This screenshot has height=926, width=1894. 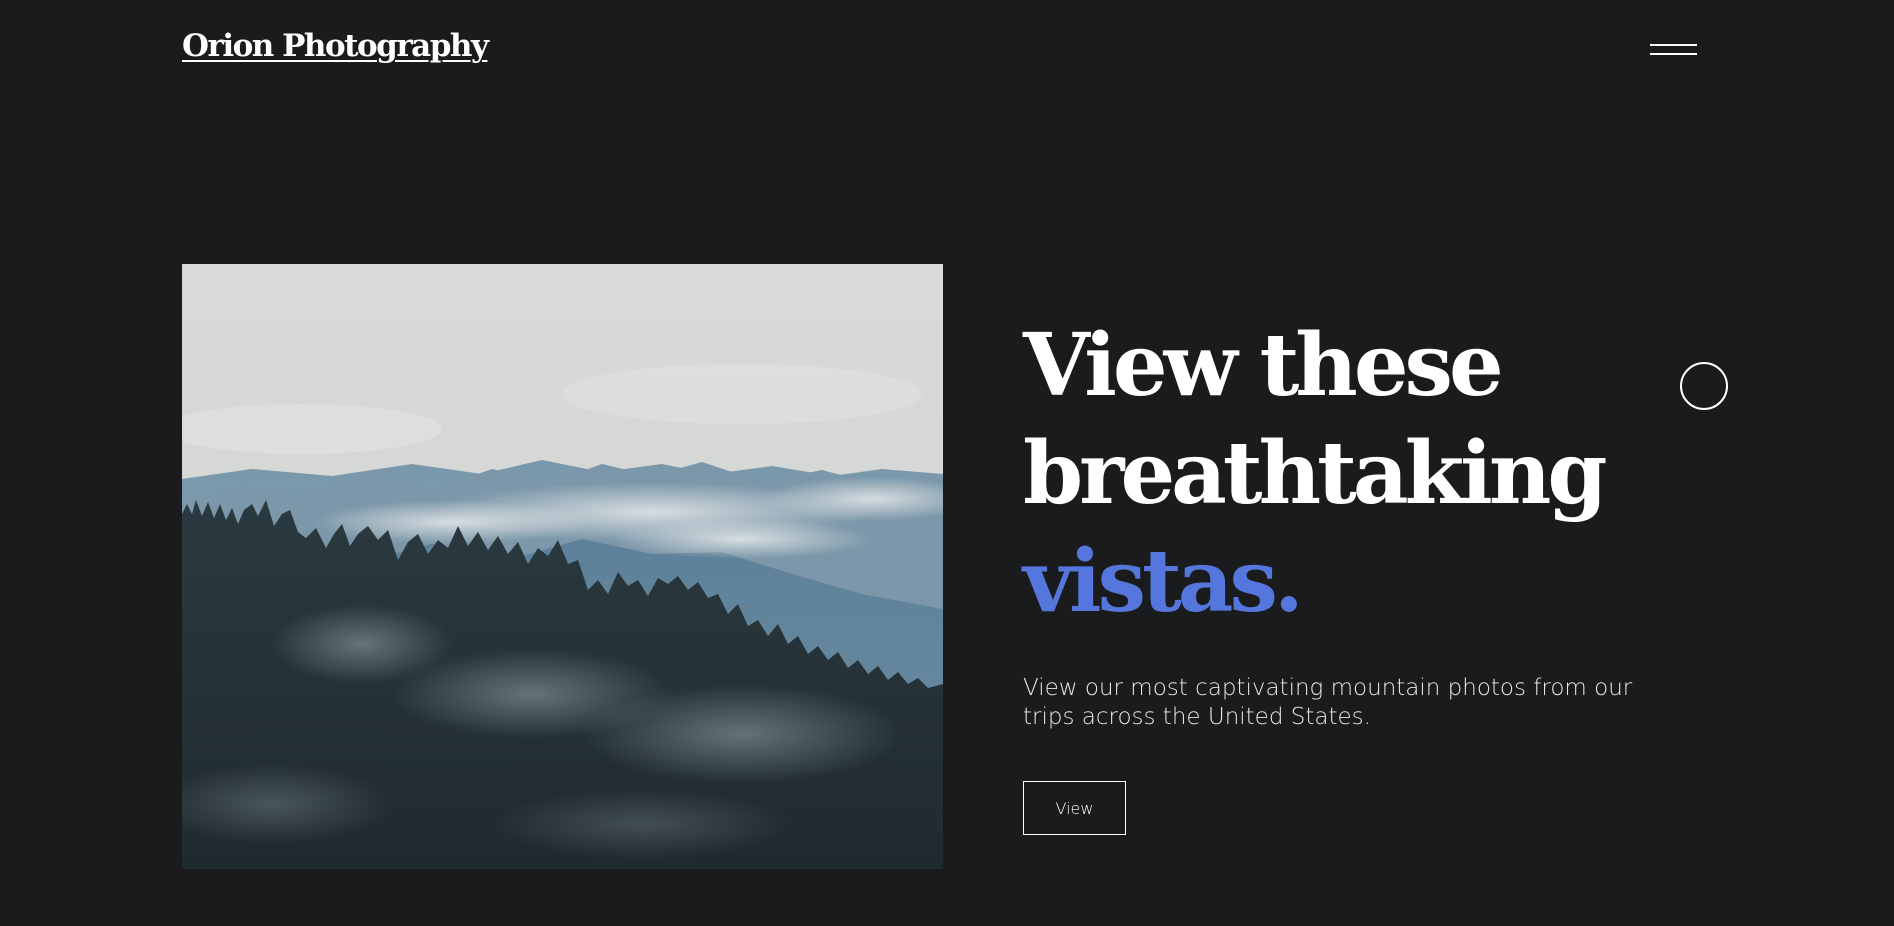 What do you see at coordinates (1673, 54) in the screenshot?
I see `menu-line-bottom` at bounding box center [1673, 54].